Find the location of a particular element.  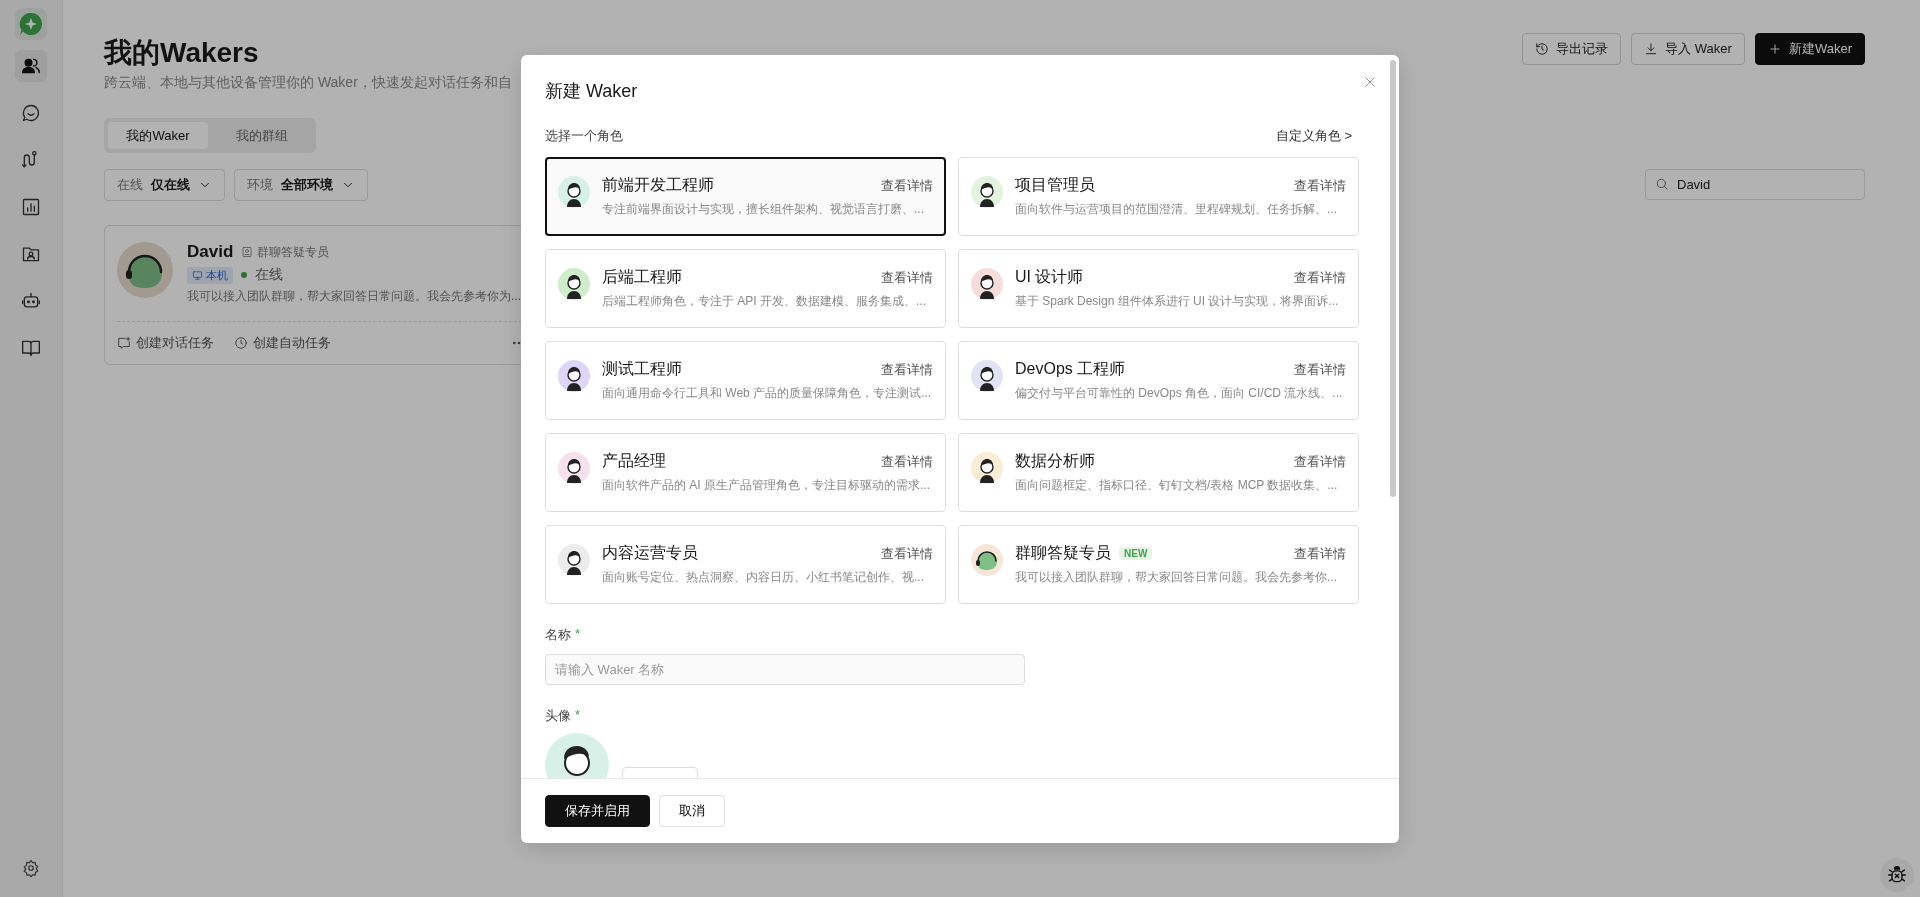

save-button: 保存并启用 is located at coordinates (597, 811).